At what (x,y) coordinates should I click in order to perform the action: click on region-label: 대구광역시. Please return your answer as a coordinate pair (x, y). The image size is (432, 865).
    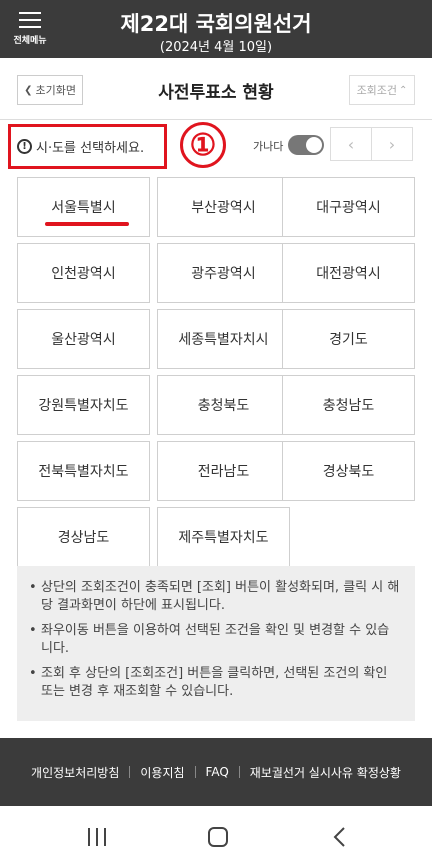
    Looking at the image, I should click on (348, 208).